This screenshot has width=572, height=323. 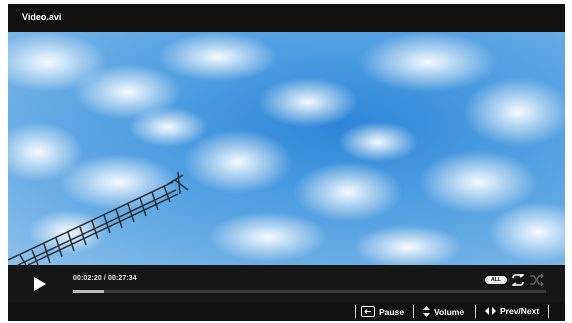 I want to click on repeat-icon, so click(x=518, y=280).